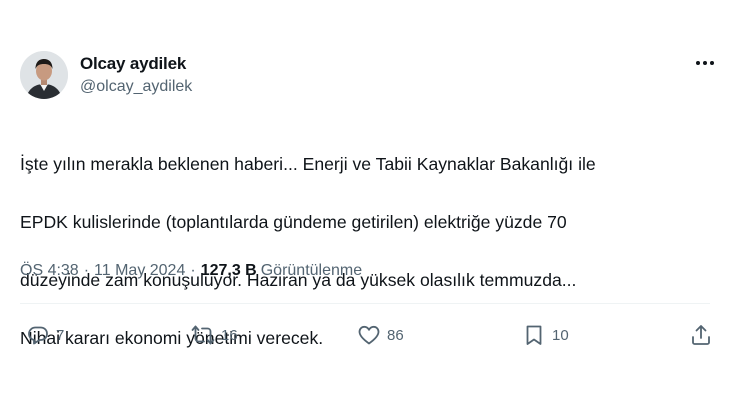 The width and height of the screenshot is (730, 420). I want to click on bookmark-icon, so click(534, 335).